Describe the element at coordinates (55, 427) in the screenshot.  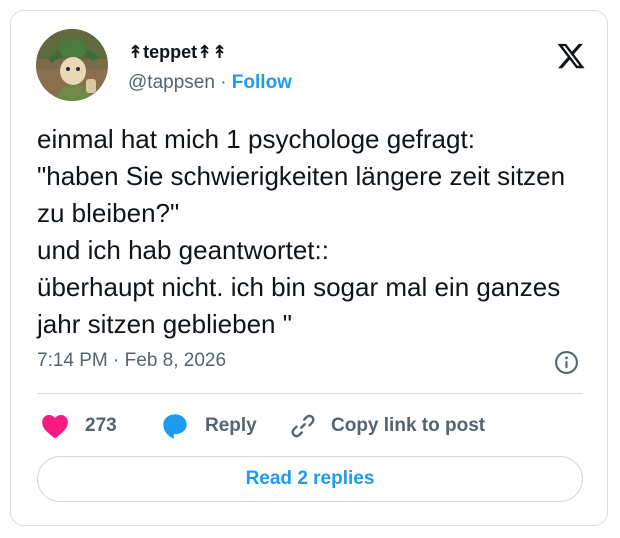
I see `heart-icon` at that location.